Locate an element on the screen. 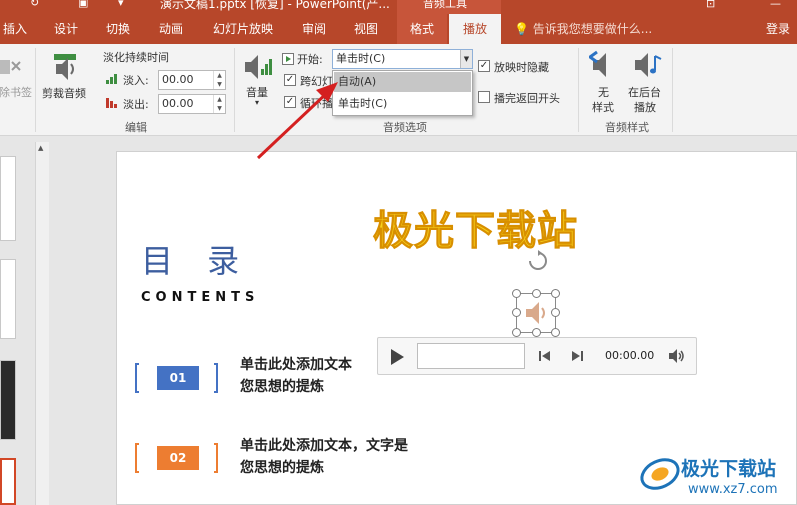  minimize-icon: — is located at coordinates (775, 5).